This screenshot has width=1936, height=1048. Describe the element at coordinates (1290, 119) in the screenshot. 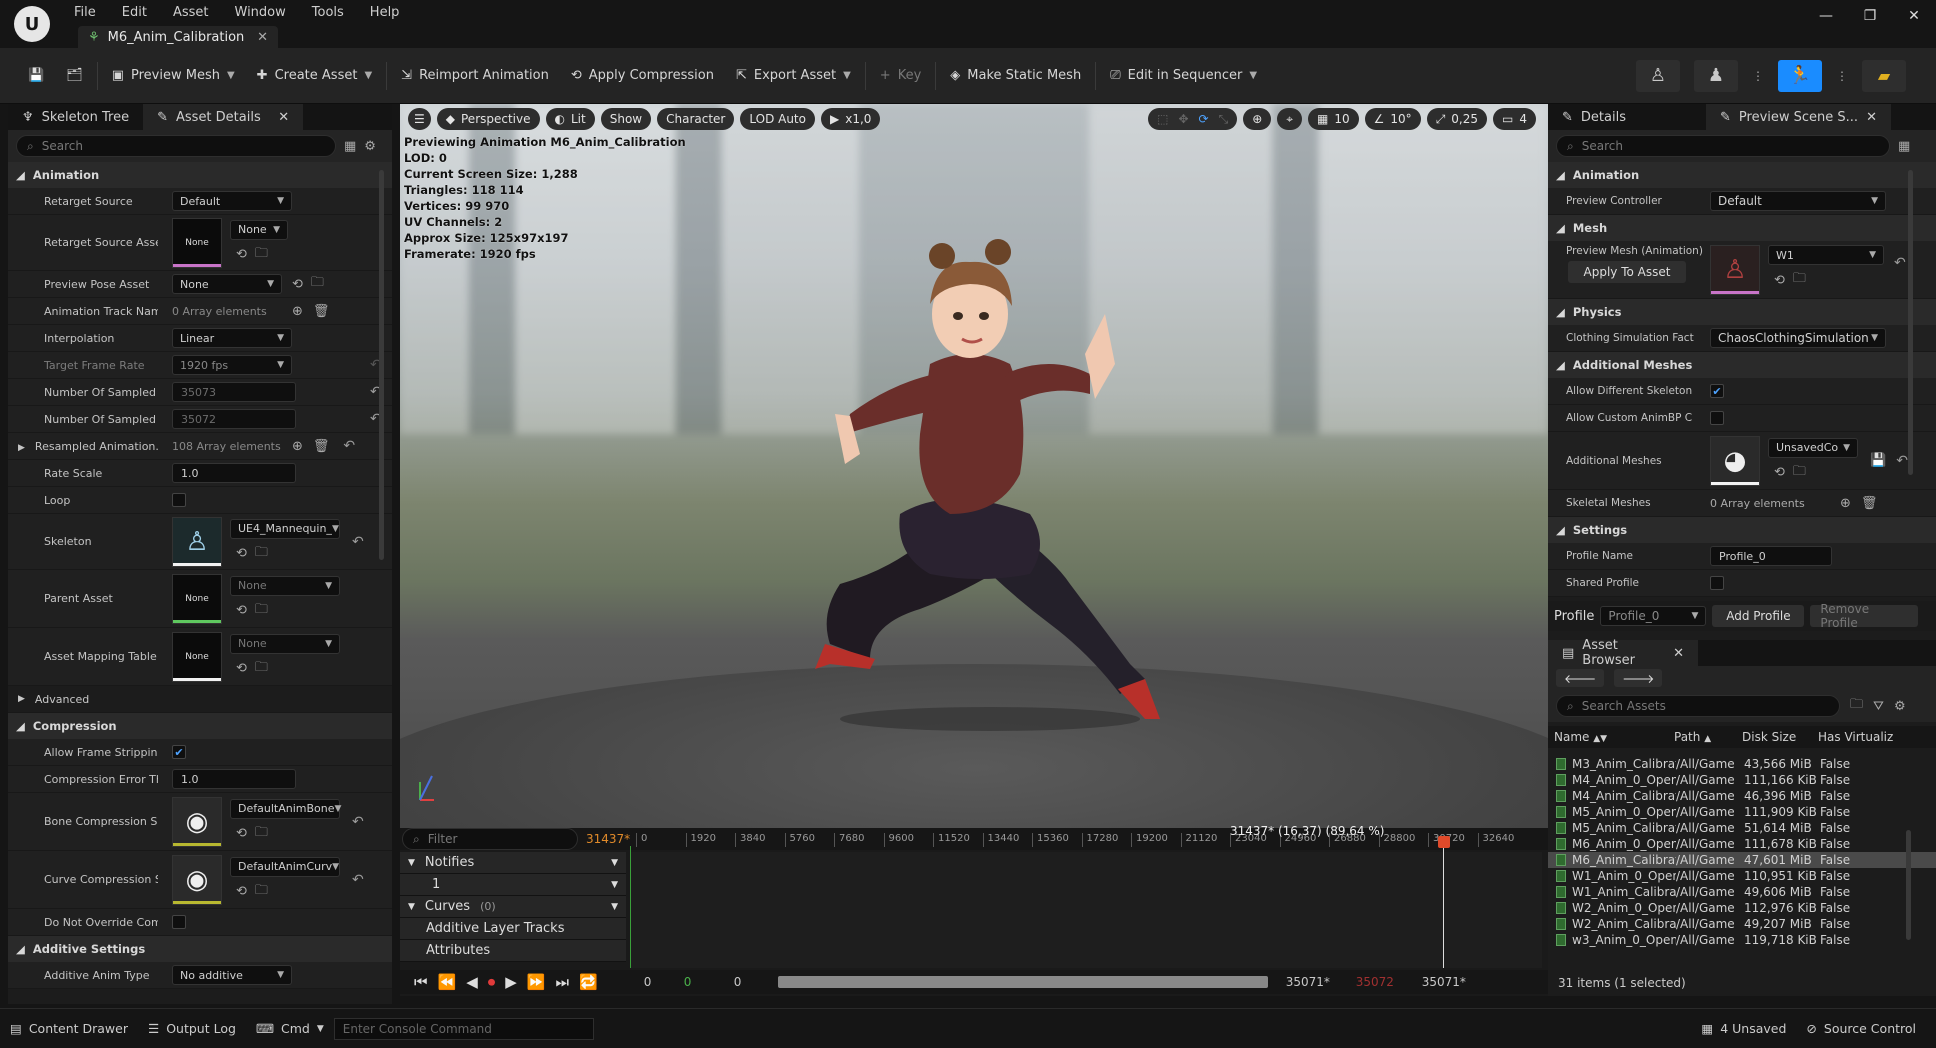

I see `surface-snap-button: ⌖` at that location.